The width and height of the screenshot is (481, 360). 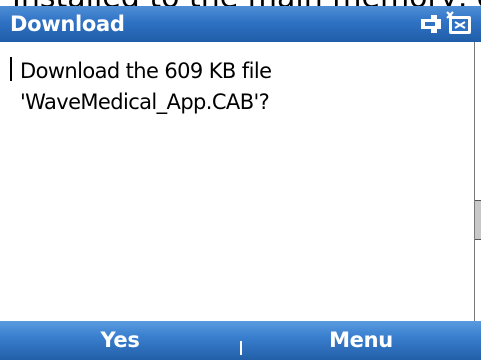 I want to click on window-title: Download, so click(x=67, y=24).